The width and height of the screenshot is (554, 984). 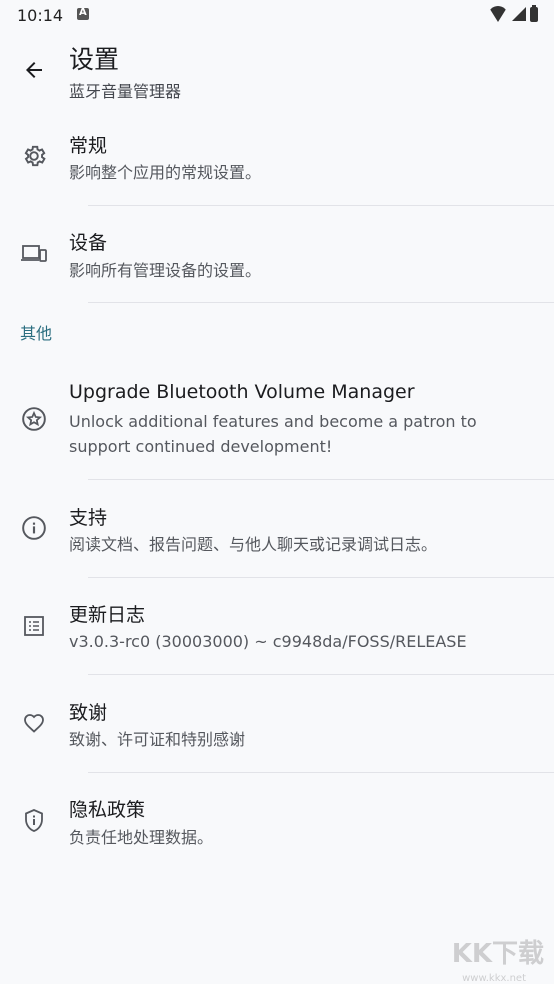 I want to click on setting-devices: 设备 影响所有管理设备的设置。, so click(x=277, y=254).